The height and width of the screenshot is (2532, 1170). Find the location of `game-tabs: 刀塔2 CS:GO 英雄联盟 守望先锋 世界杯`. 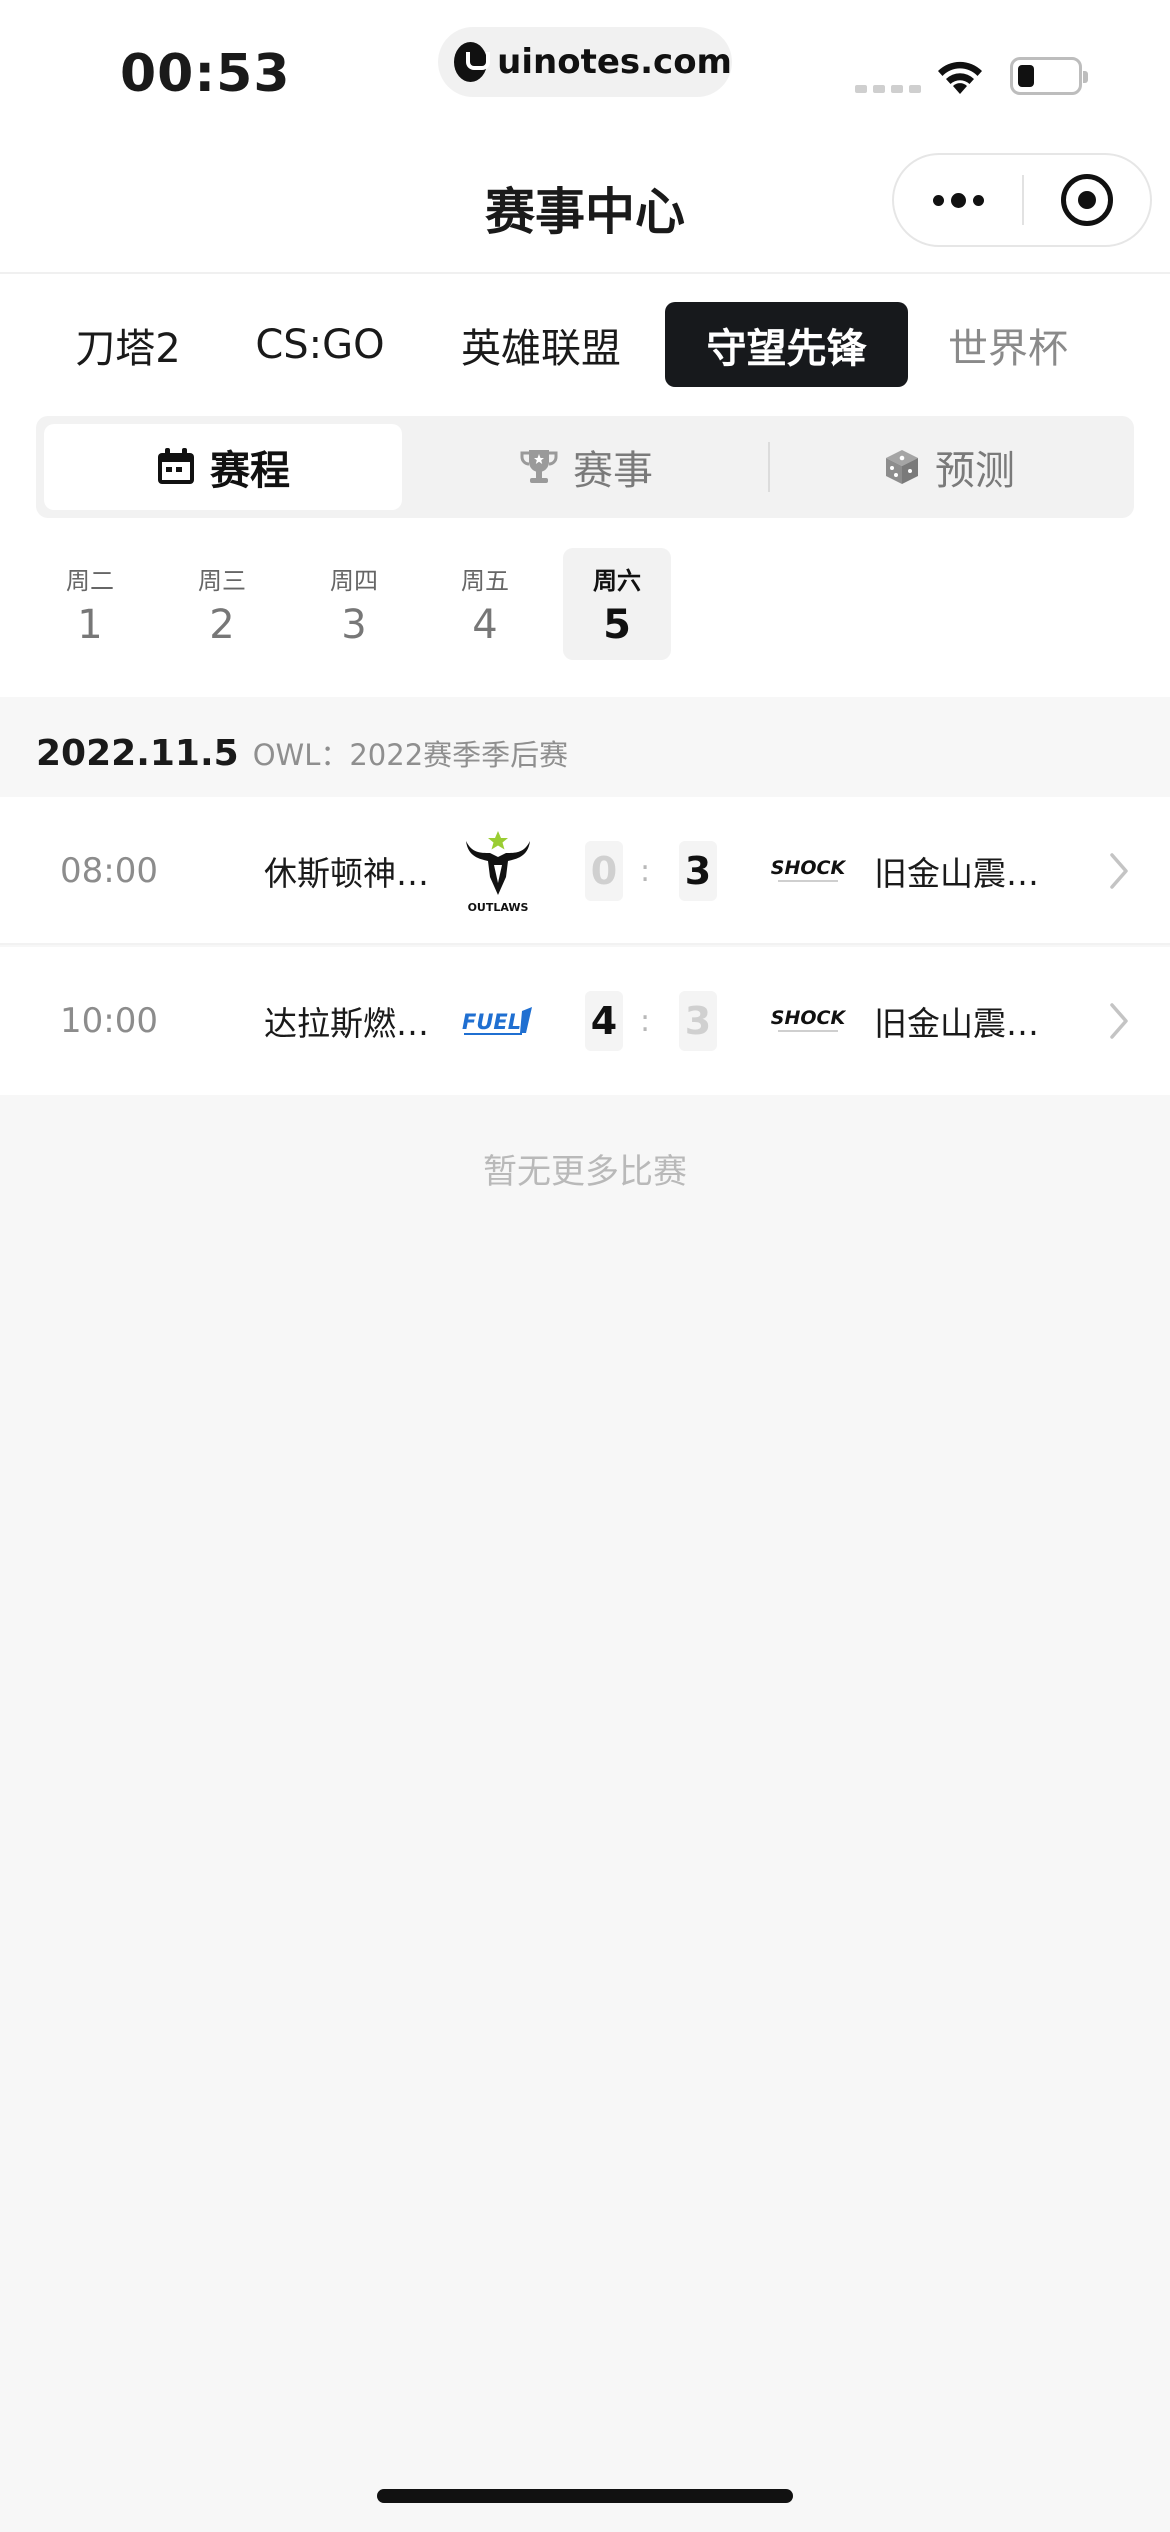

game-tabs: 刀塔2 CS:GO 英雄联盟 守望先锋 世界杯 is located at coordinates (585, 344).